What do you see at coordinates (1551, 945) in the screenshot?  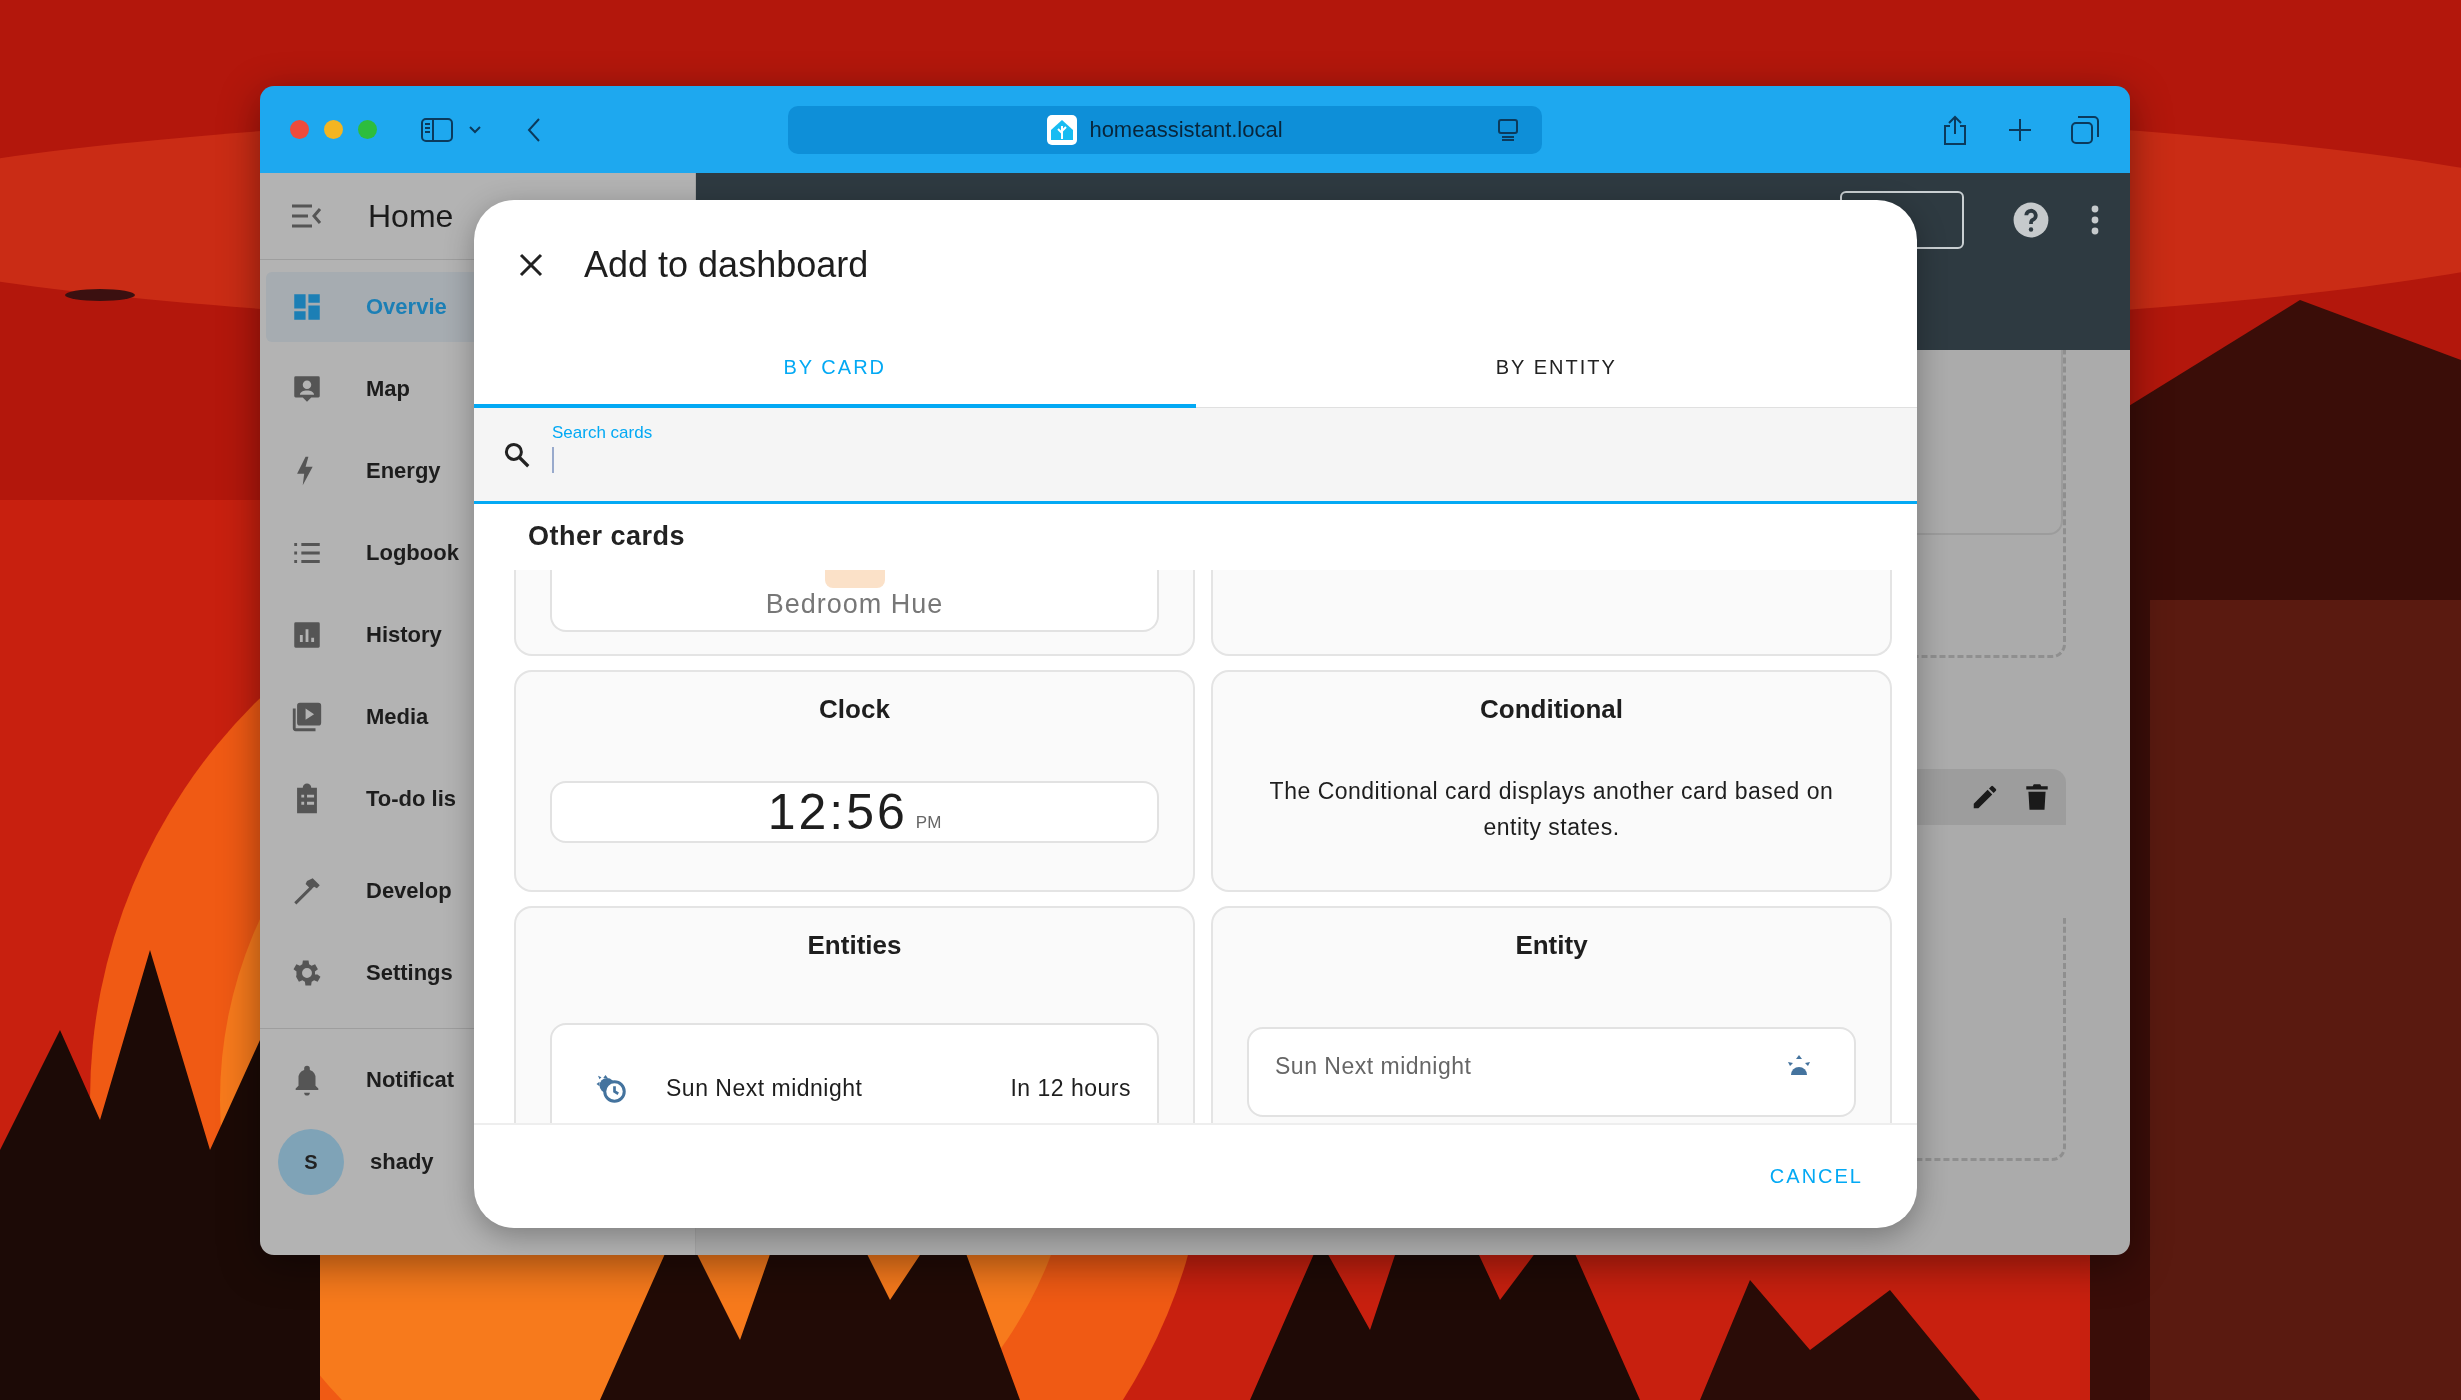 I see `card-title: Entity` at bounding box center [1551, 945].